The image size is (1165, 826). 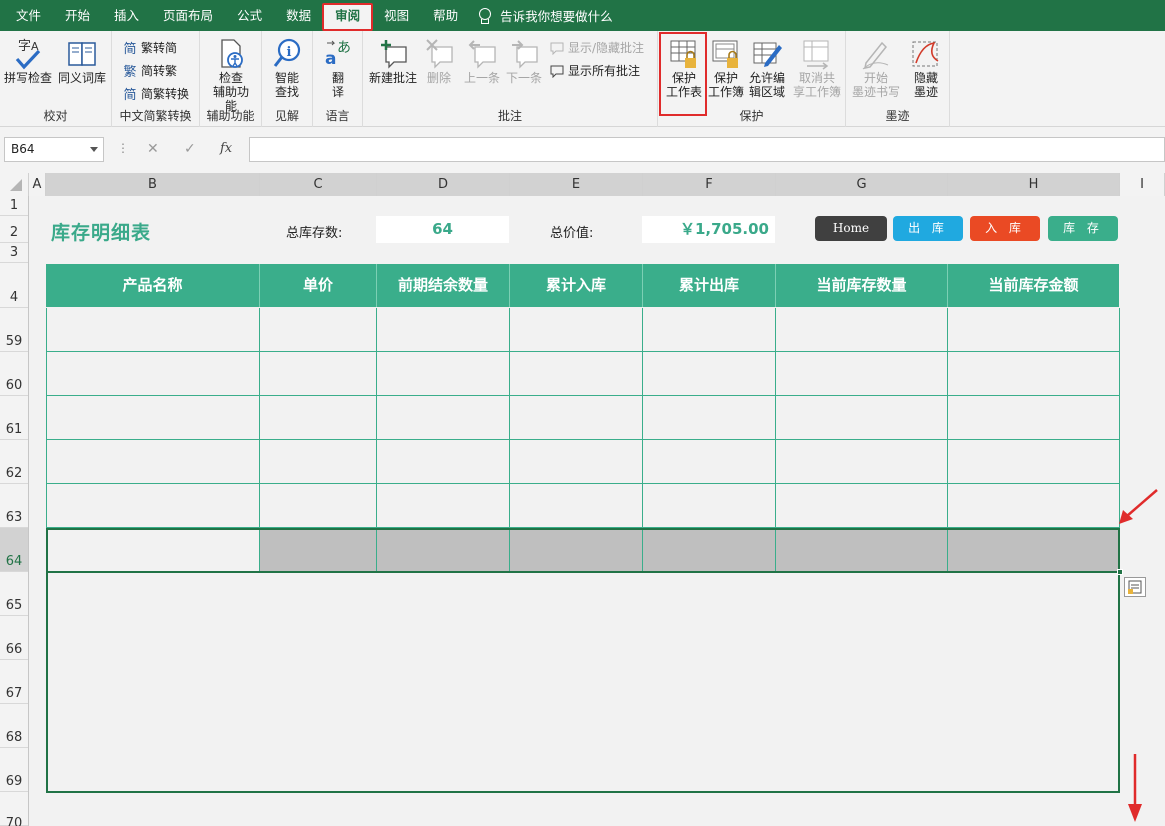 I want to click on column-header-h: H, so click(x=1034, y=184).